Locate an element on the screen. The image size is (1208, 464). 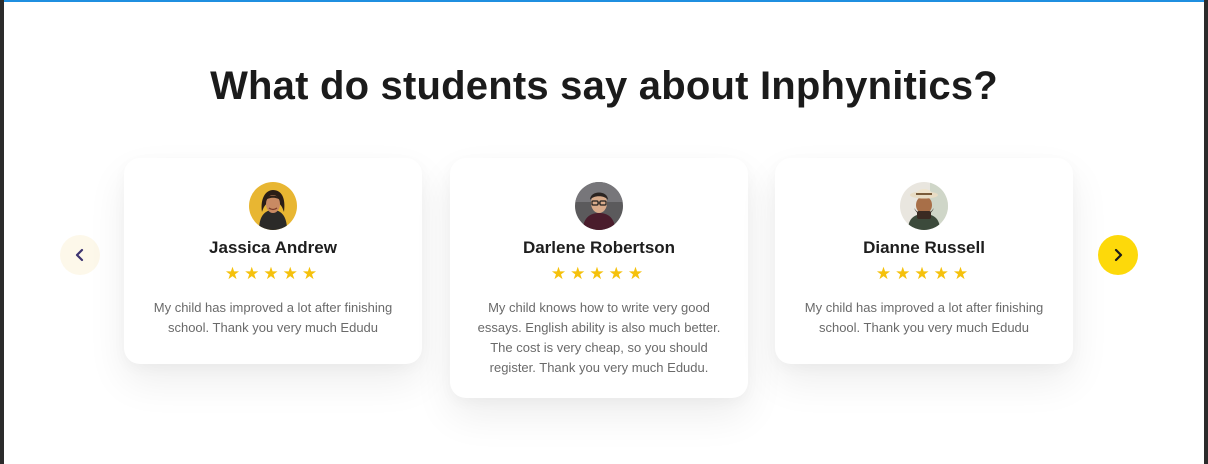
section-title: What do students say about Inphynitics? is located at coordinates (604, 86).